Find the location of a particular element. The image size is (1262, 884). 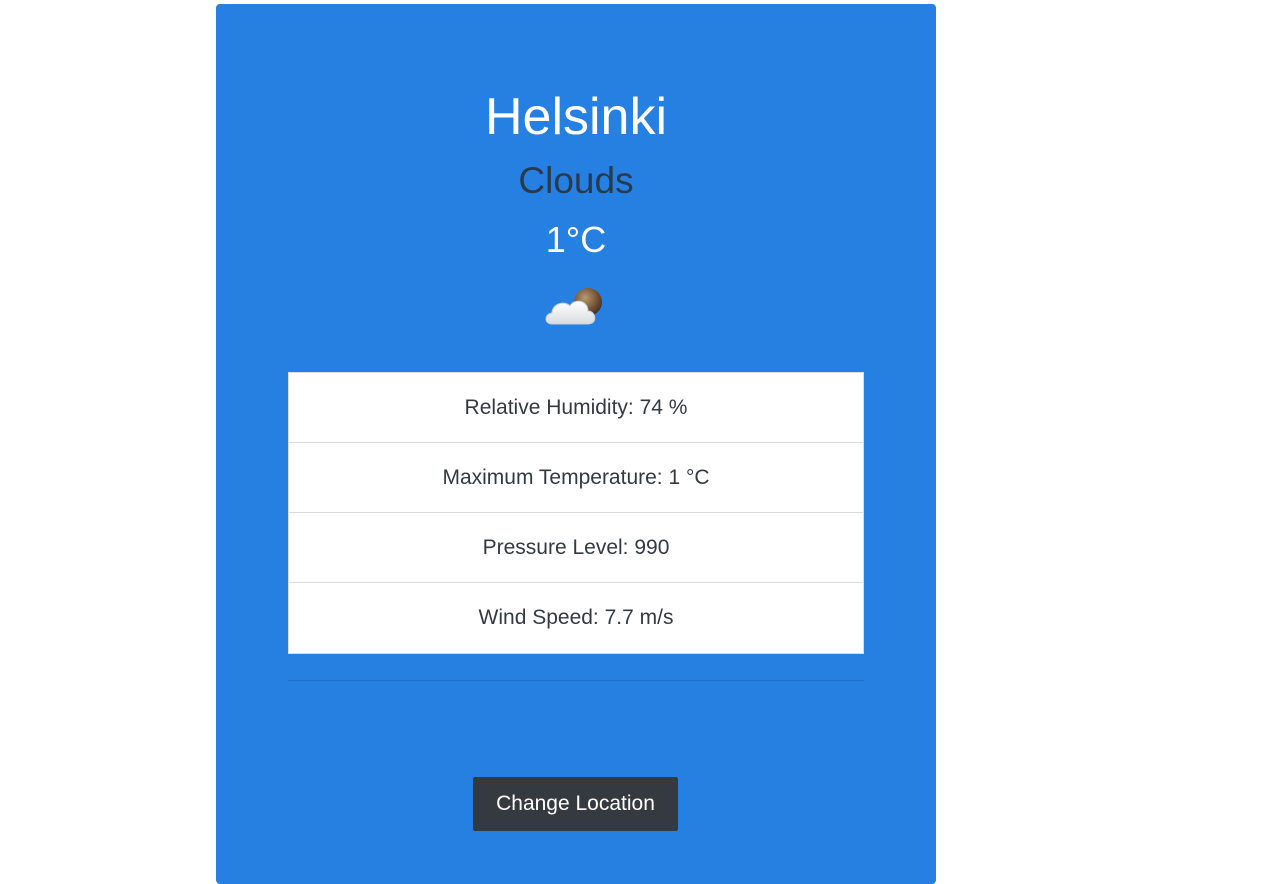

divider is located at coordinates (576, 680).